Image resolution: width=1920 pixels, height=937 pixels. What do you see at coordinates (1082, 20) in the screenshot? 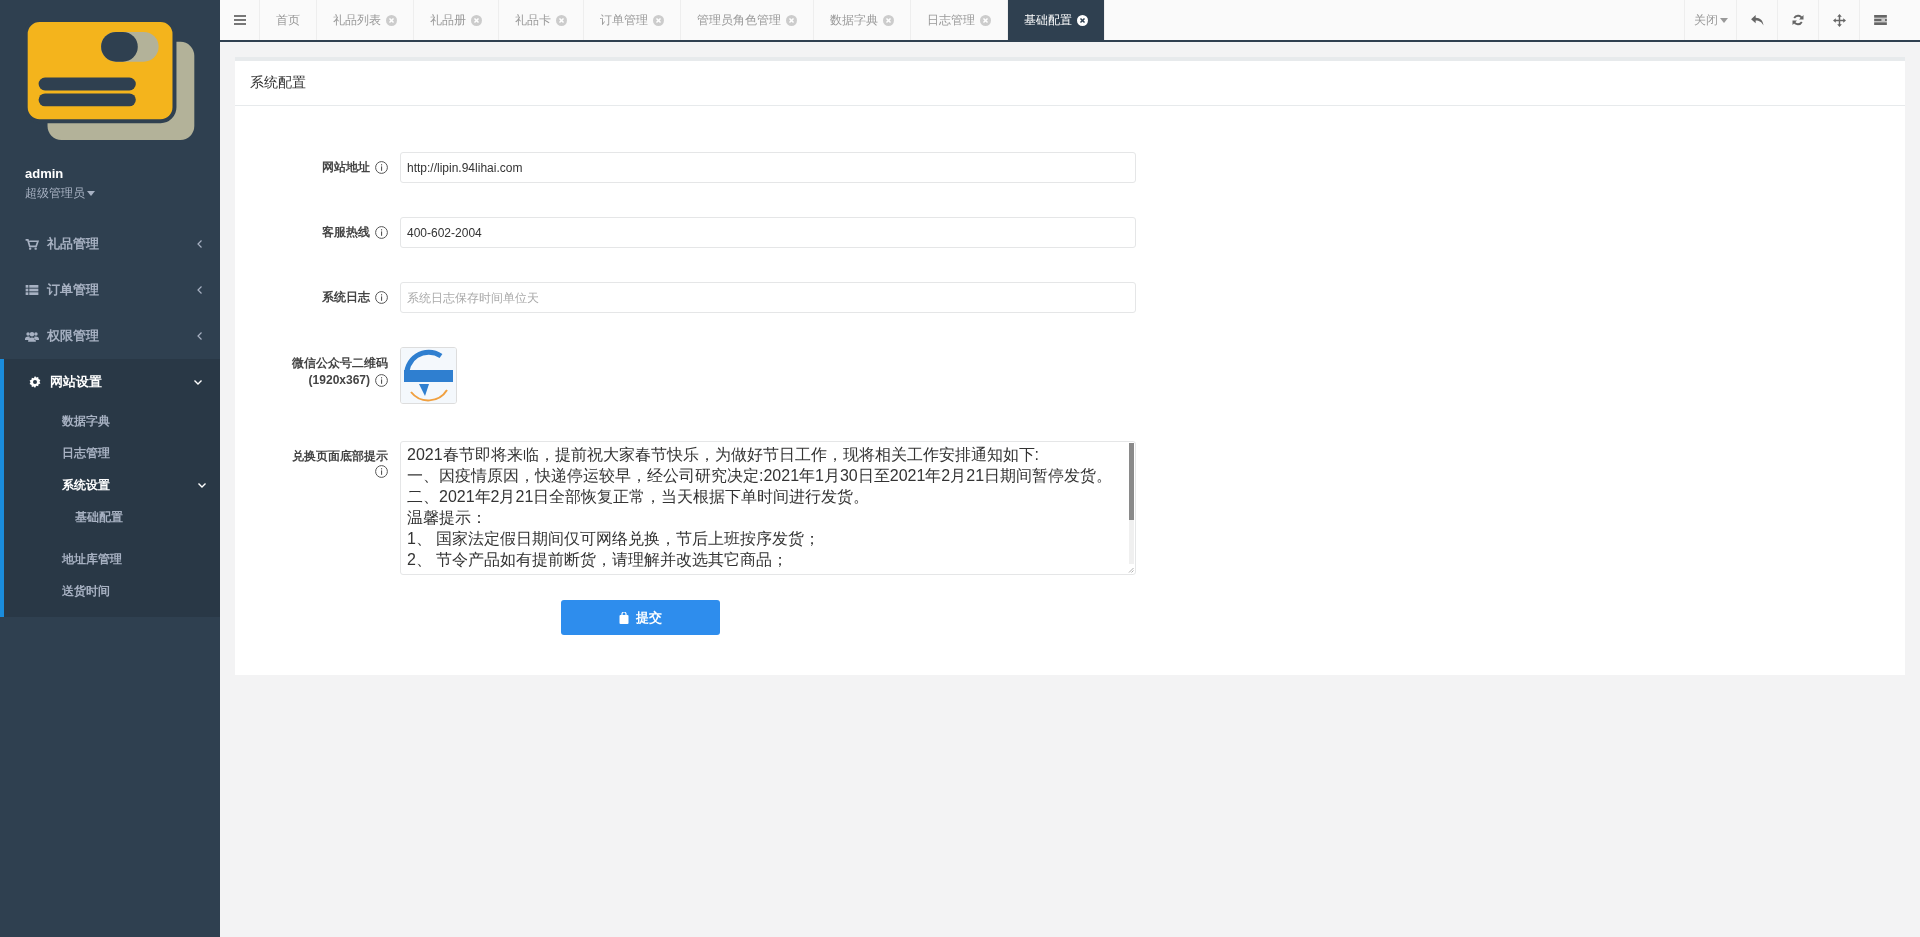
I see `close-icon` at bounding box center [1082, 20].